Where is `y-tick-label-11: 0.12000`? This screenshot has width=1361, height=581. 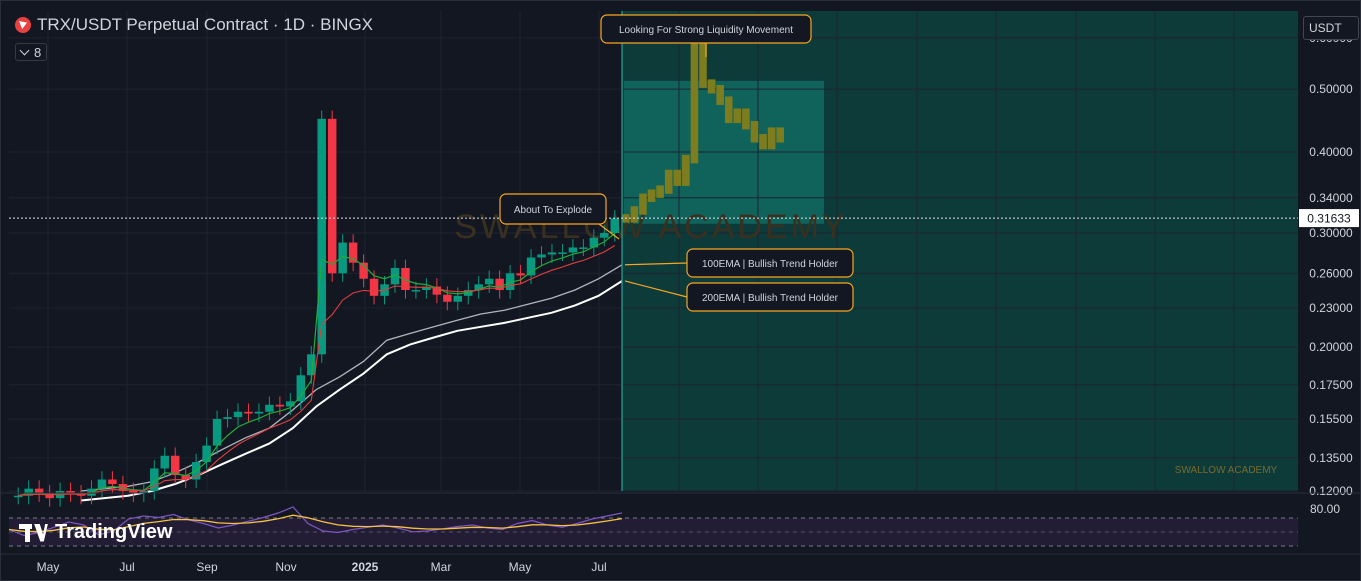
y-tick-label-11: 0.12000 is located at coordinates (1331, 491).